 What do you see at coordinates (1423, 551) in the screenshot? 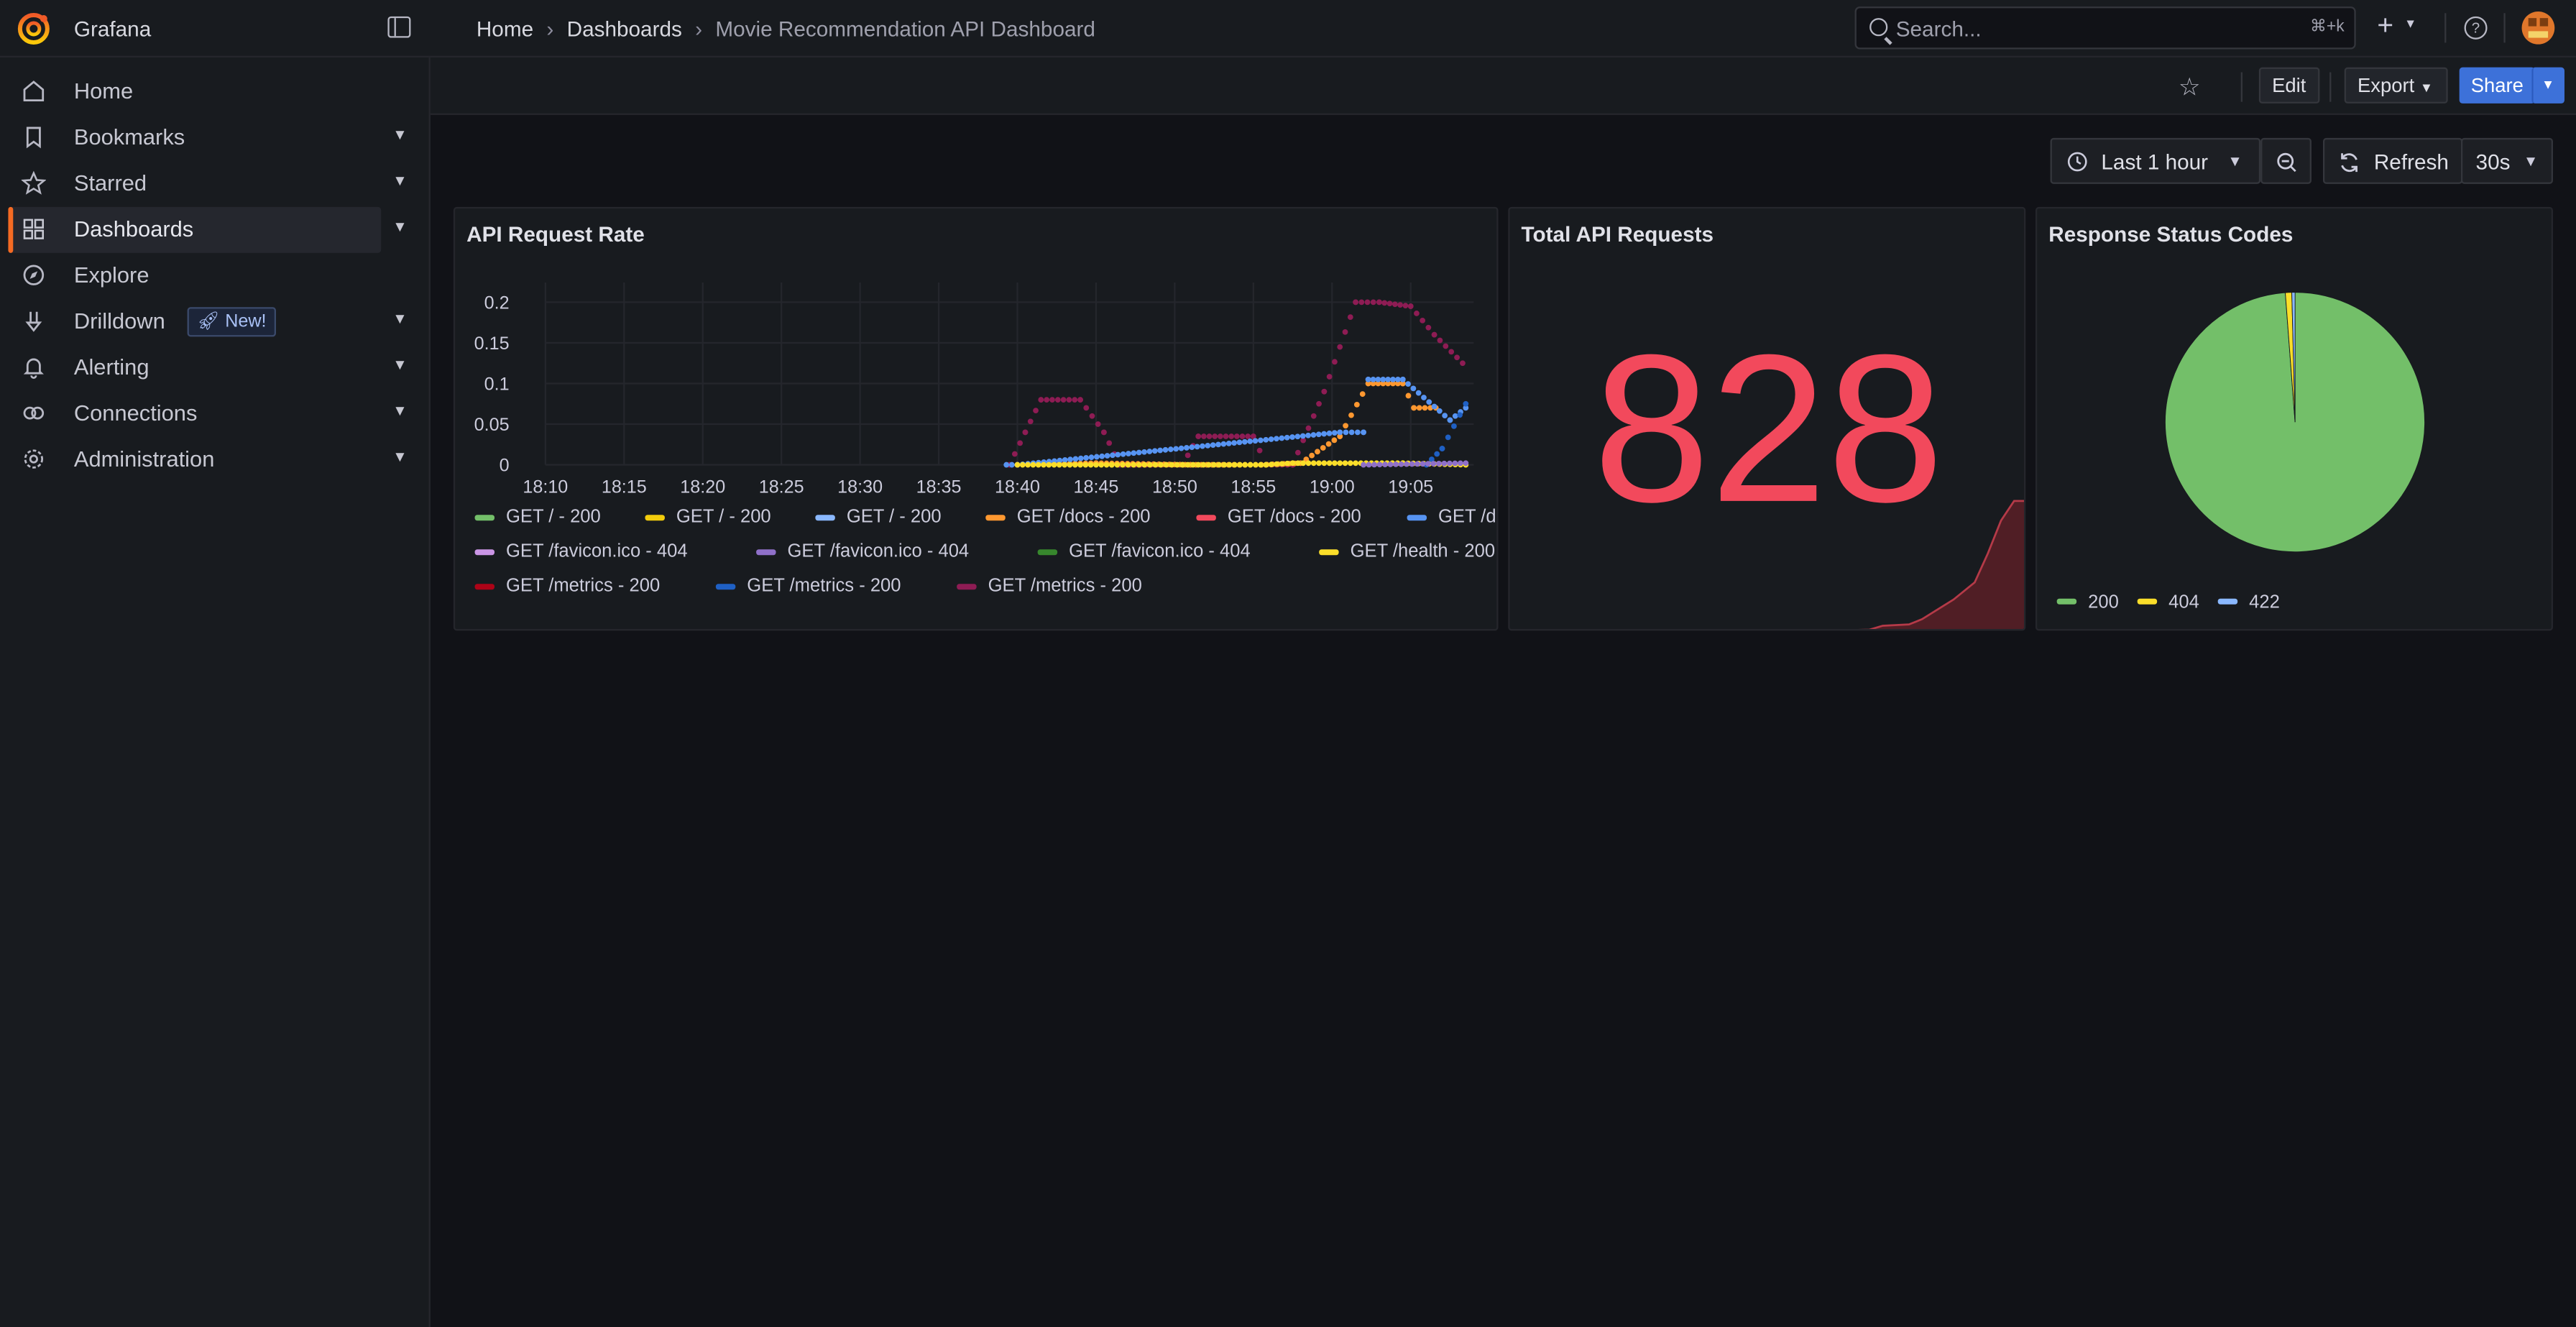
I see `legend-label: GET /health - 200` at bounding box center [1423, 551].